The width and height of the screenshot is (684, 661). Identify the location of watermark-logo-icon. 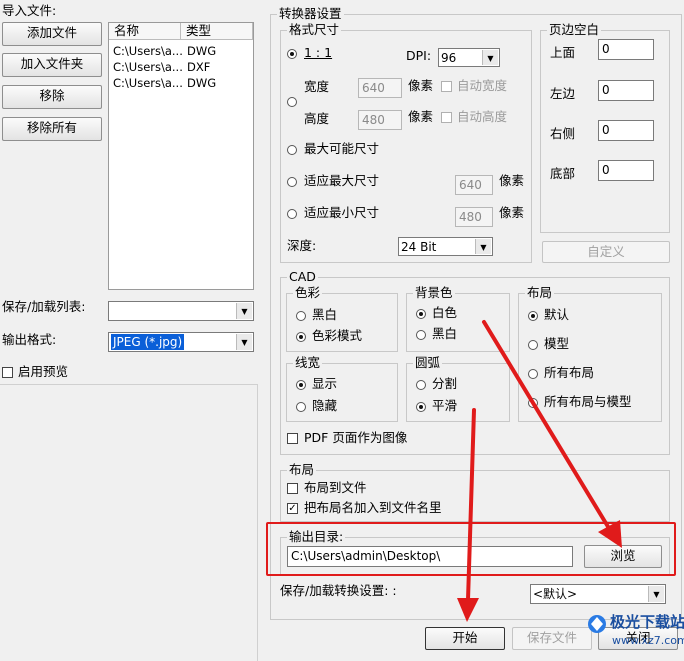
(597, 624).